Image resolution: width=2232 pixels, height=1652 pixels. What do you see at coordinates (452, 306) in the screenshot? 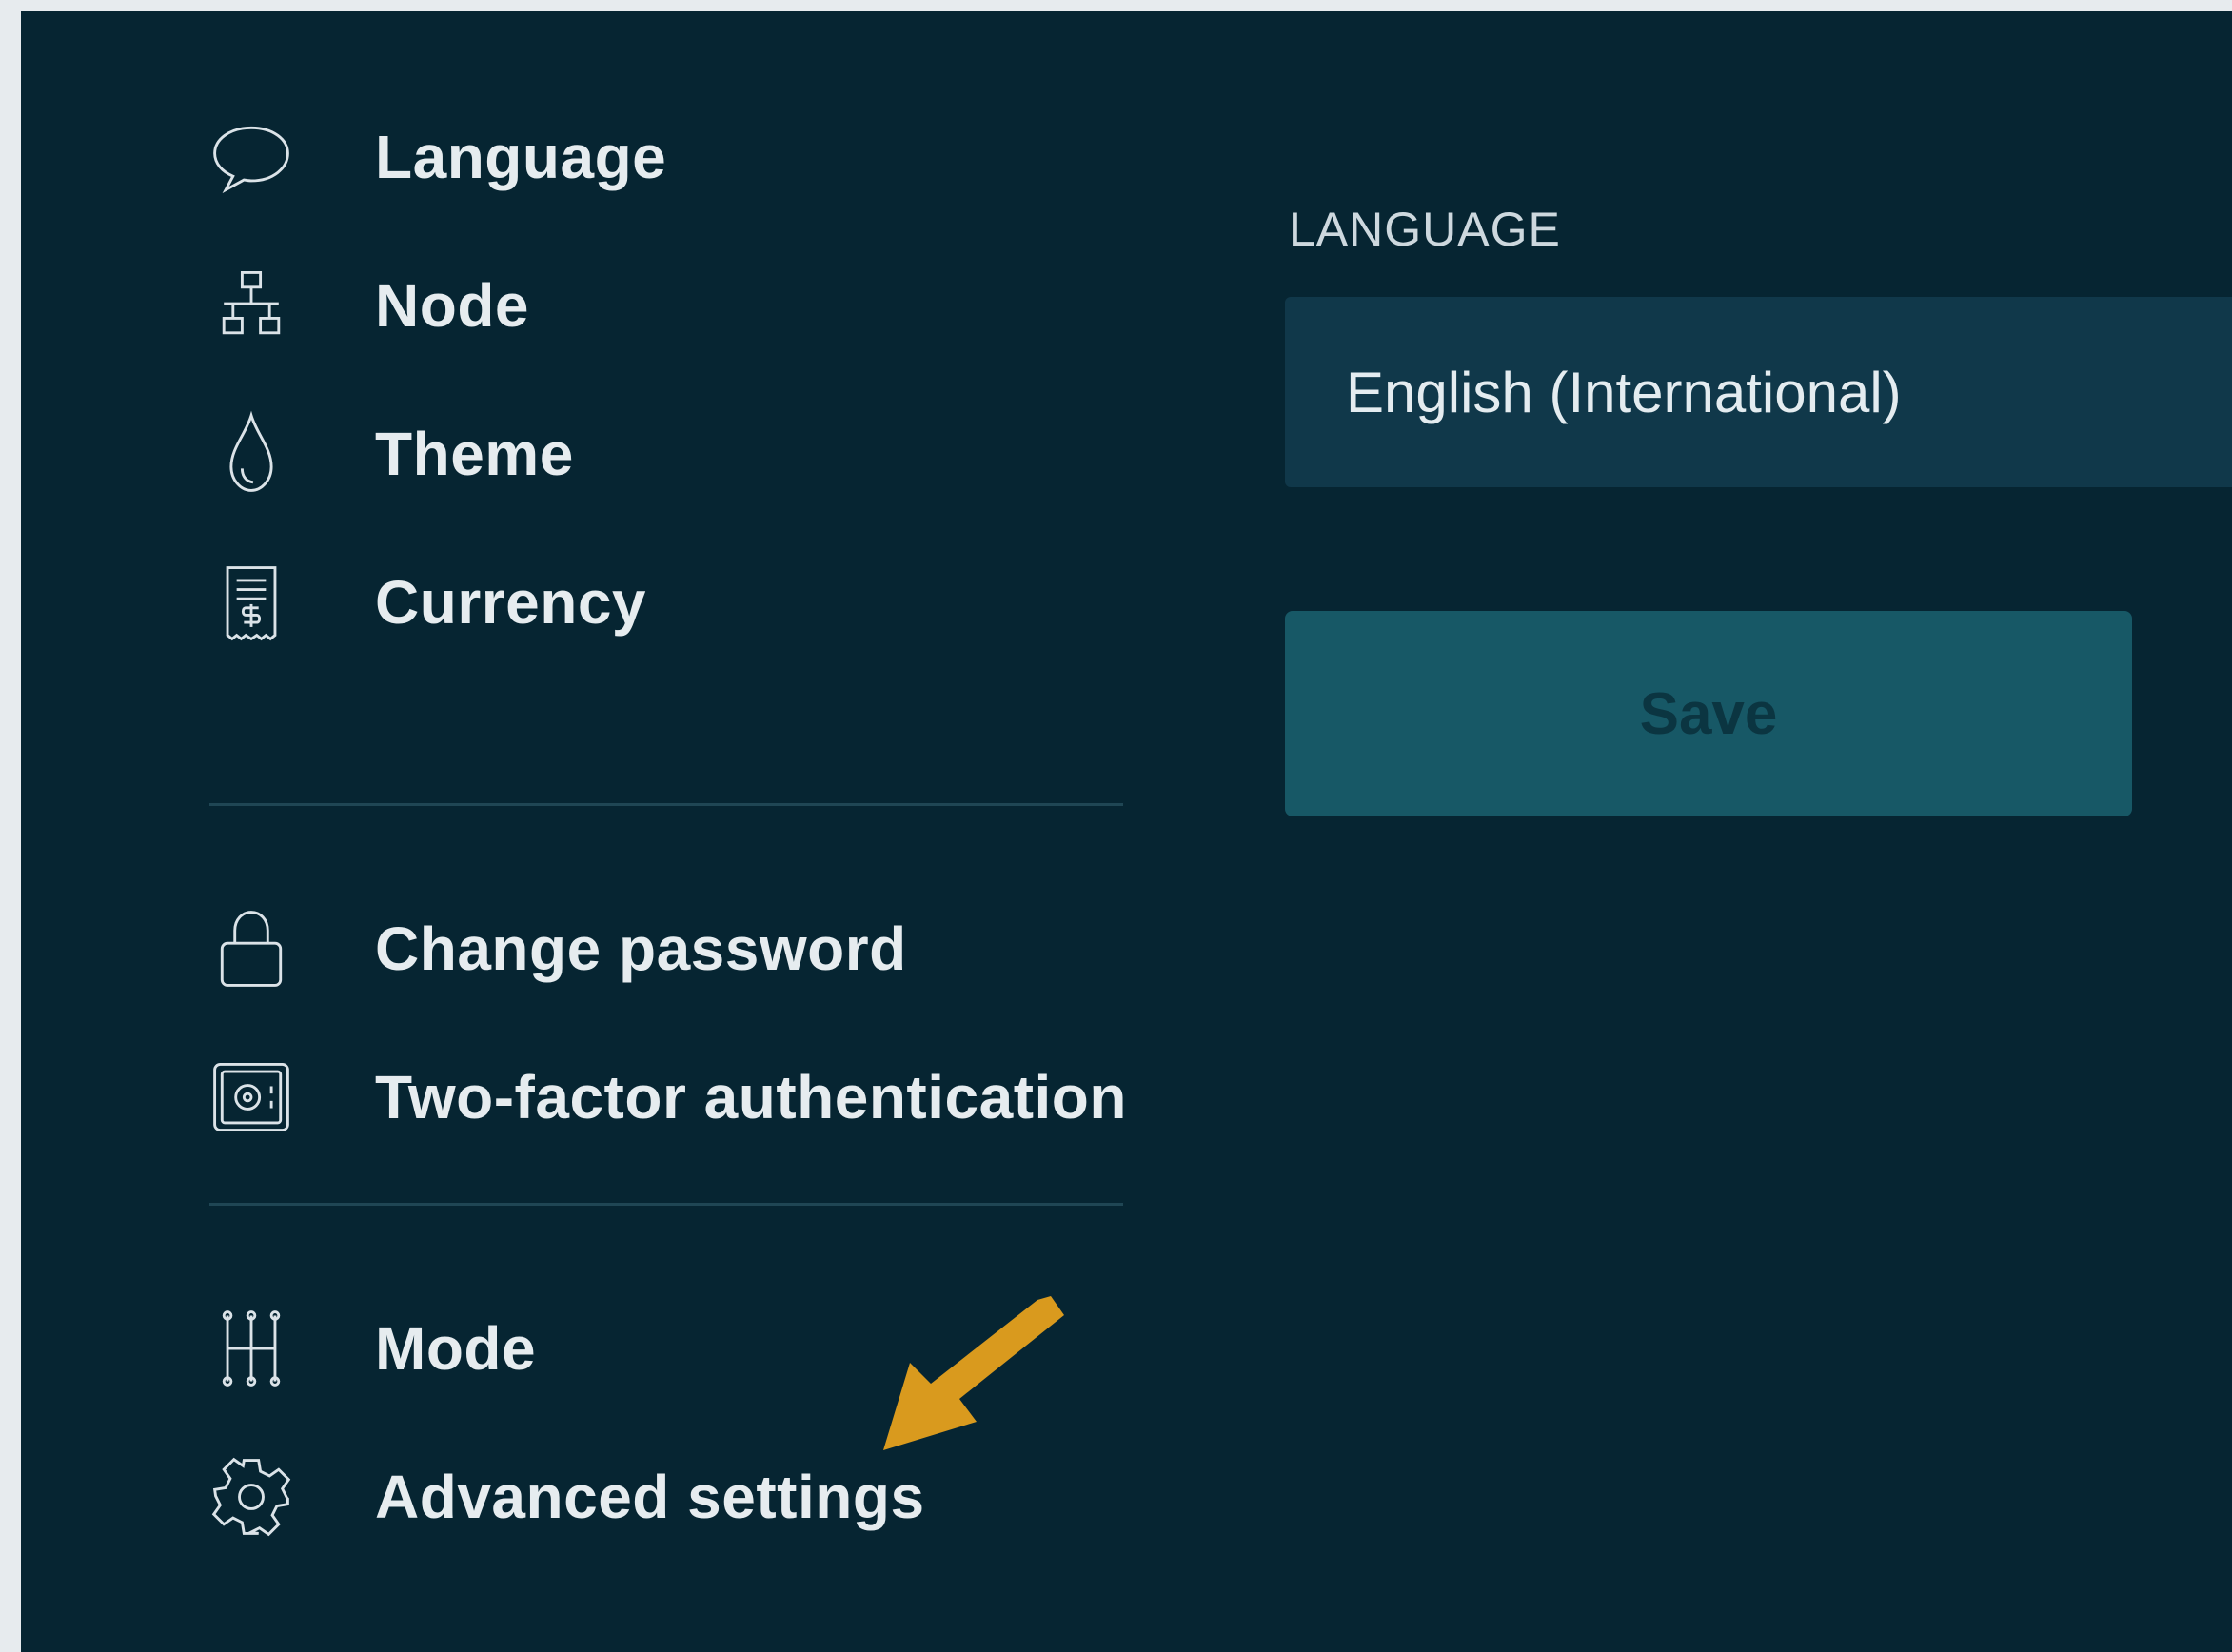
I see `sidebar-item-label: Node` at bounding box center [452, 306].